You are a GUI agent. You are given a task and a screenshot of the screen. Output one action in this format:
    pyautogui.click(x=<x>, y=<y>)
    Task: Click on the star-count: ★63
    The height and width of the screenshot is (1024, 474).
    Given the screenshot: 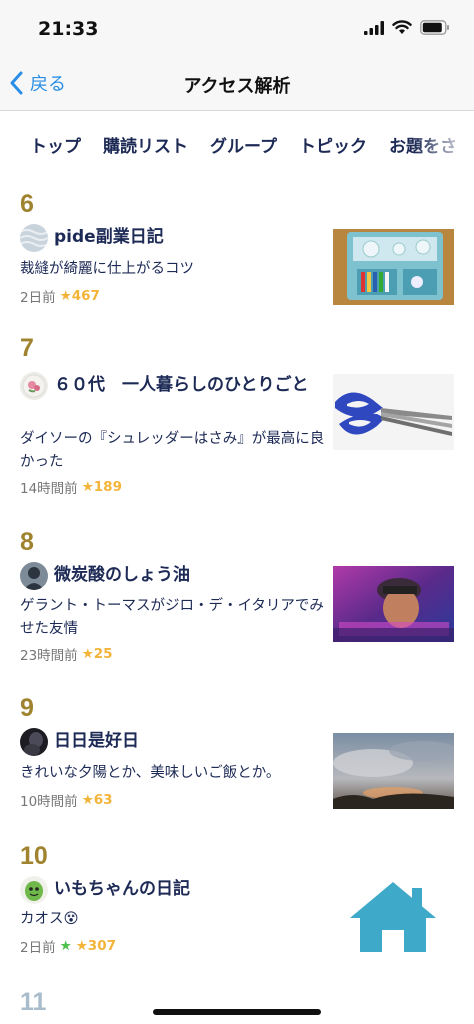 What is the action you would take?
    pyautogui.click(x=97, y=800)
    